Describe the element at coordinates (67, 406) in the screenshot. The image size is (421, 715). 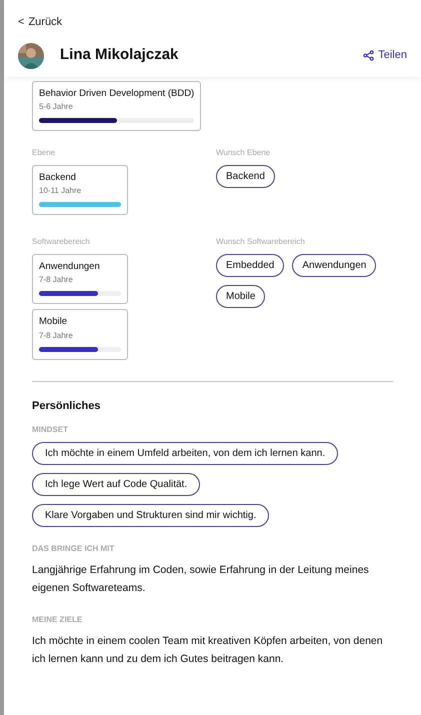
I see `section-title: Persönliches` at that location.